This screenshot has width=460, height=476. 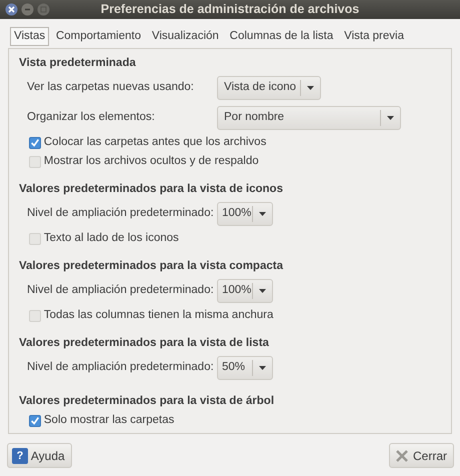 I want to click on tab: Columnas de la lista, so click(x=282, y=36).